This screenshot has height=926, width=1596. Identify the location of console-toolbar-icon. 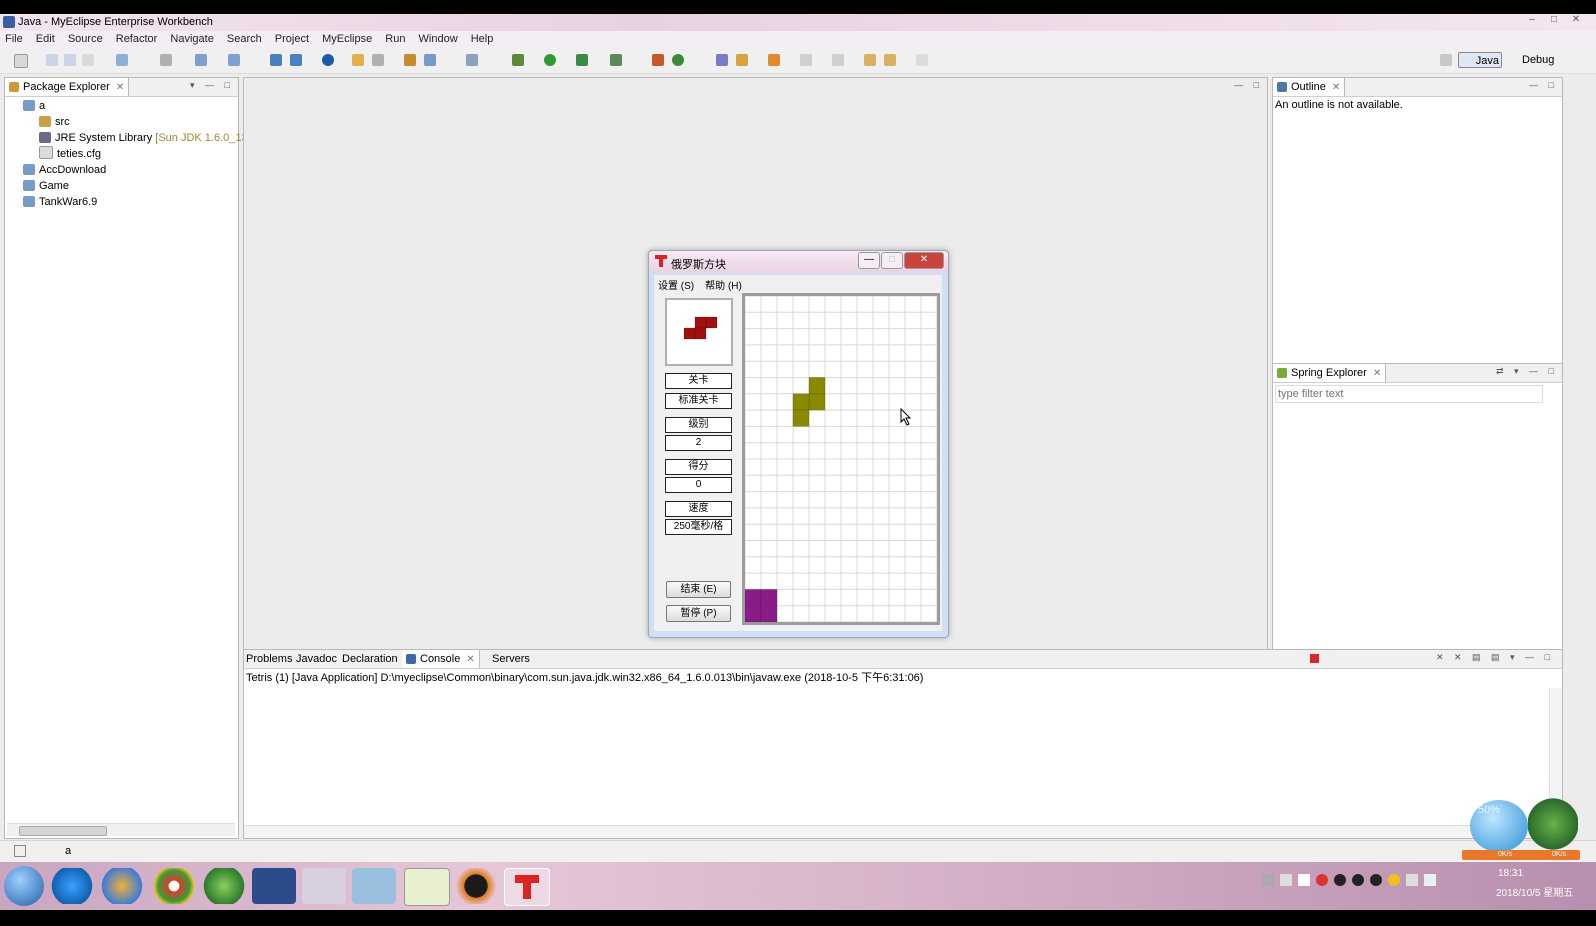
(472, 60).